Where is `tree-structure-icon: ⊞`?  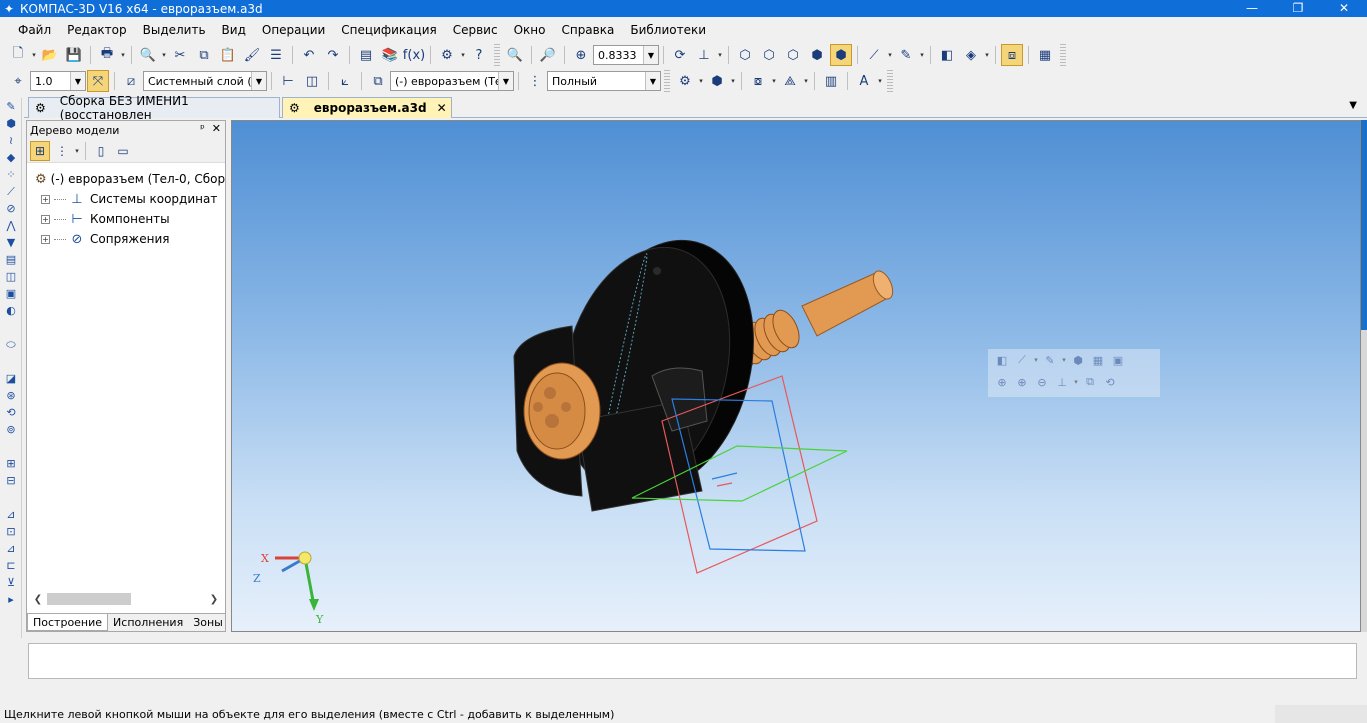
tree-structure-icon: ⊞ is located at coordinates (40, 150).